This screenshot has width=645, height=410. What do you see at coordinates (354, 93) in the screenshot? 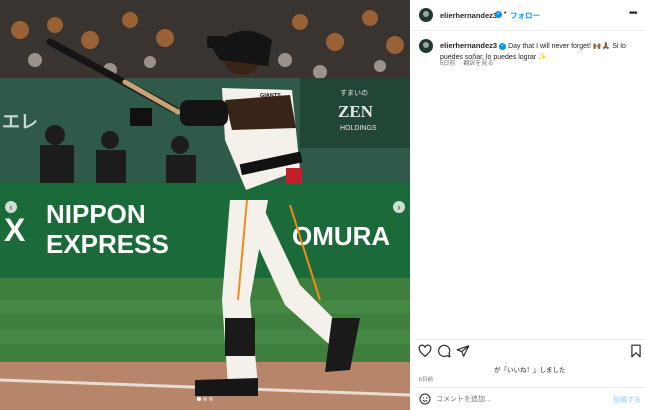
I see `billboard-small-text: すまいの` at bounding box center [354, 93].